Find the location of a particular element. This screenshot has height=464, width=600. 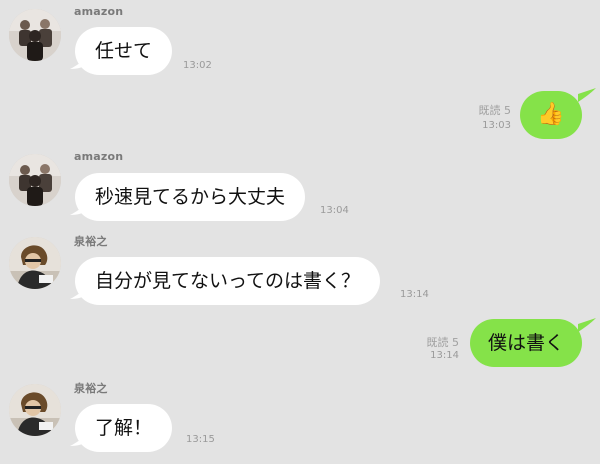

message-bubble: 僕は書く is located at coordinates (526, 343).